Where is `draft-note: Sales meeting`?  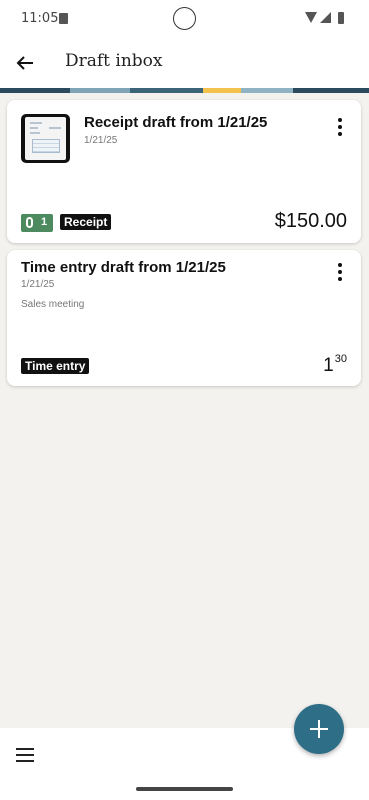 draft-note: Sales meeting is located at coordinates (53, 304).